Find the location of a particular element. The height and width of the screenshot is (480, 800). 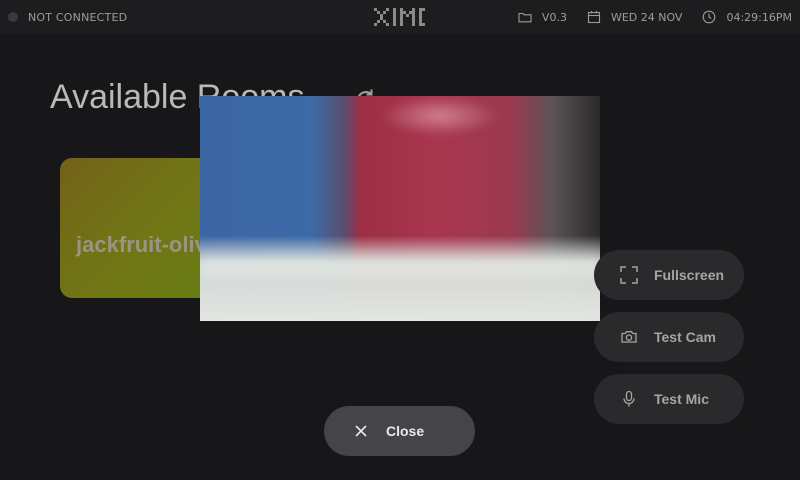

close-icon is located at coordinates (361, 431).